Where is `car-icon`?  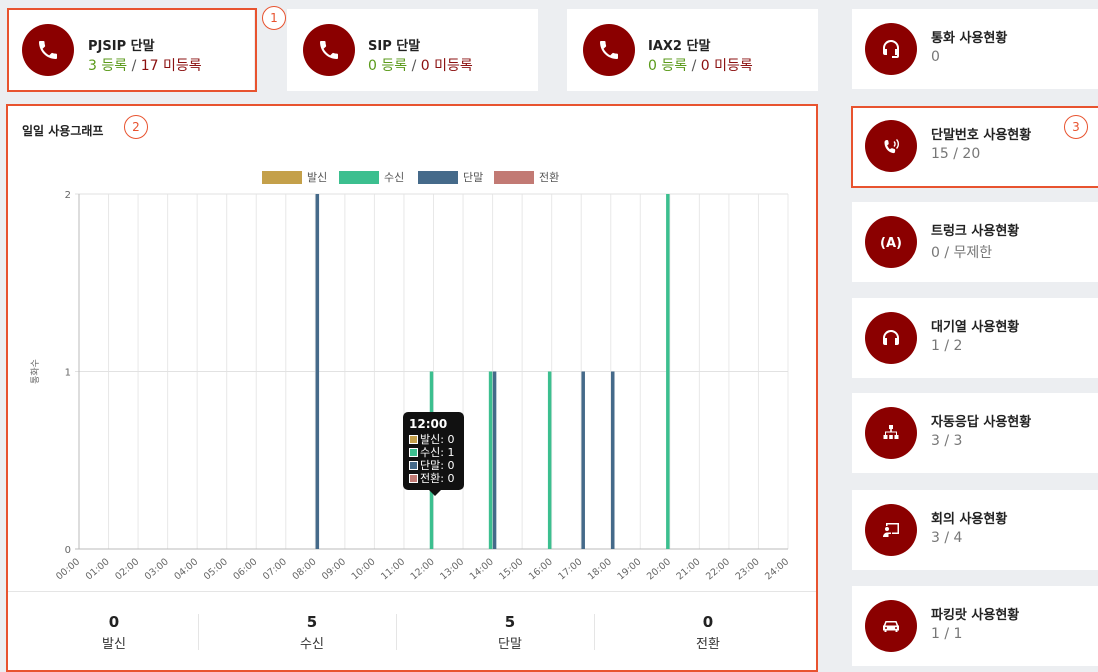 car-icon is located at coordinates (891, 626).